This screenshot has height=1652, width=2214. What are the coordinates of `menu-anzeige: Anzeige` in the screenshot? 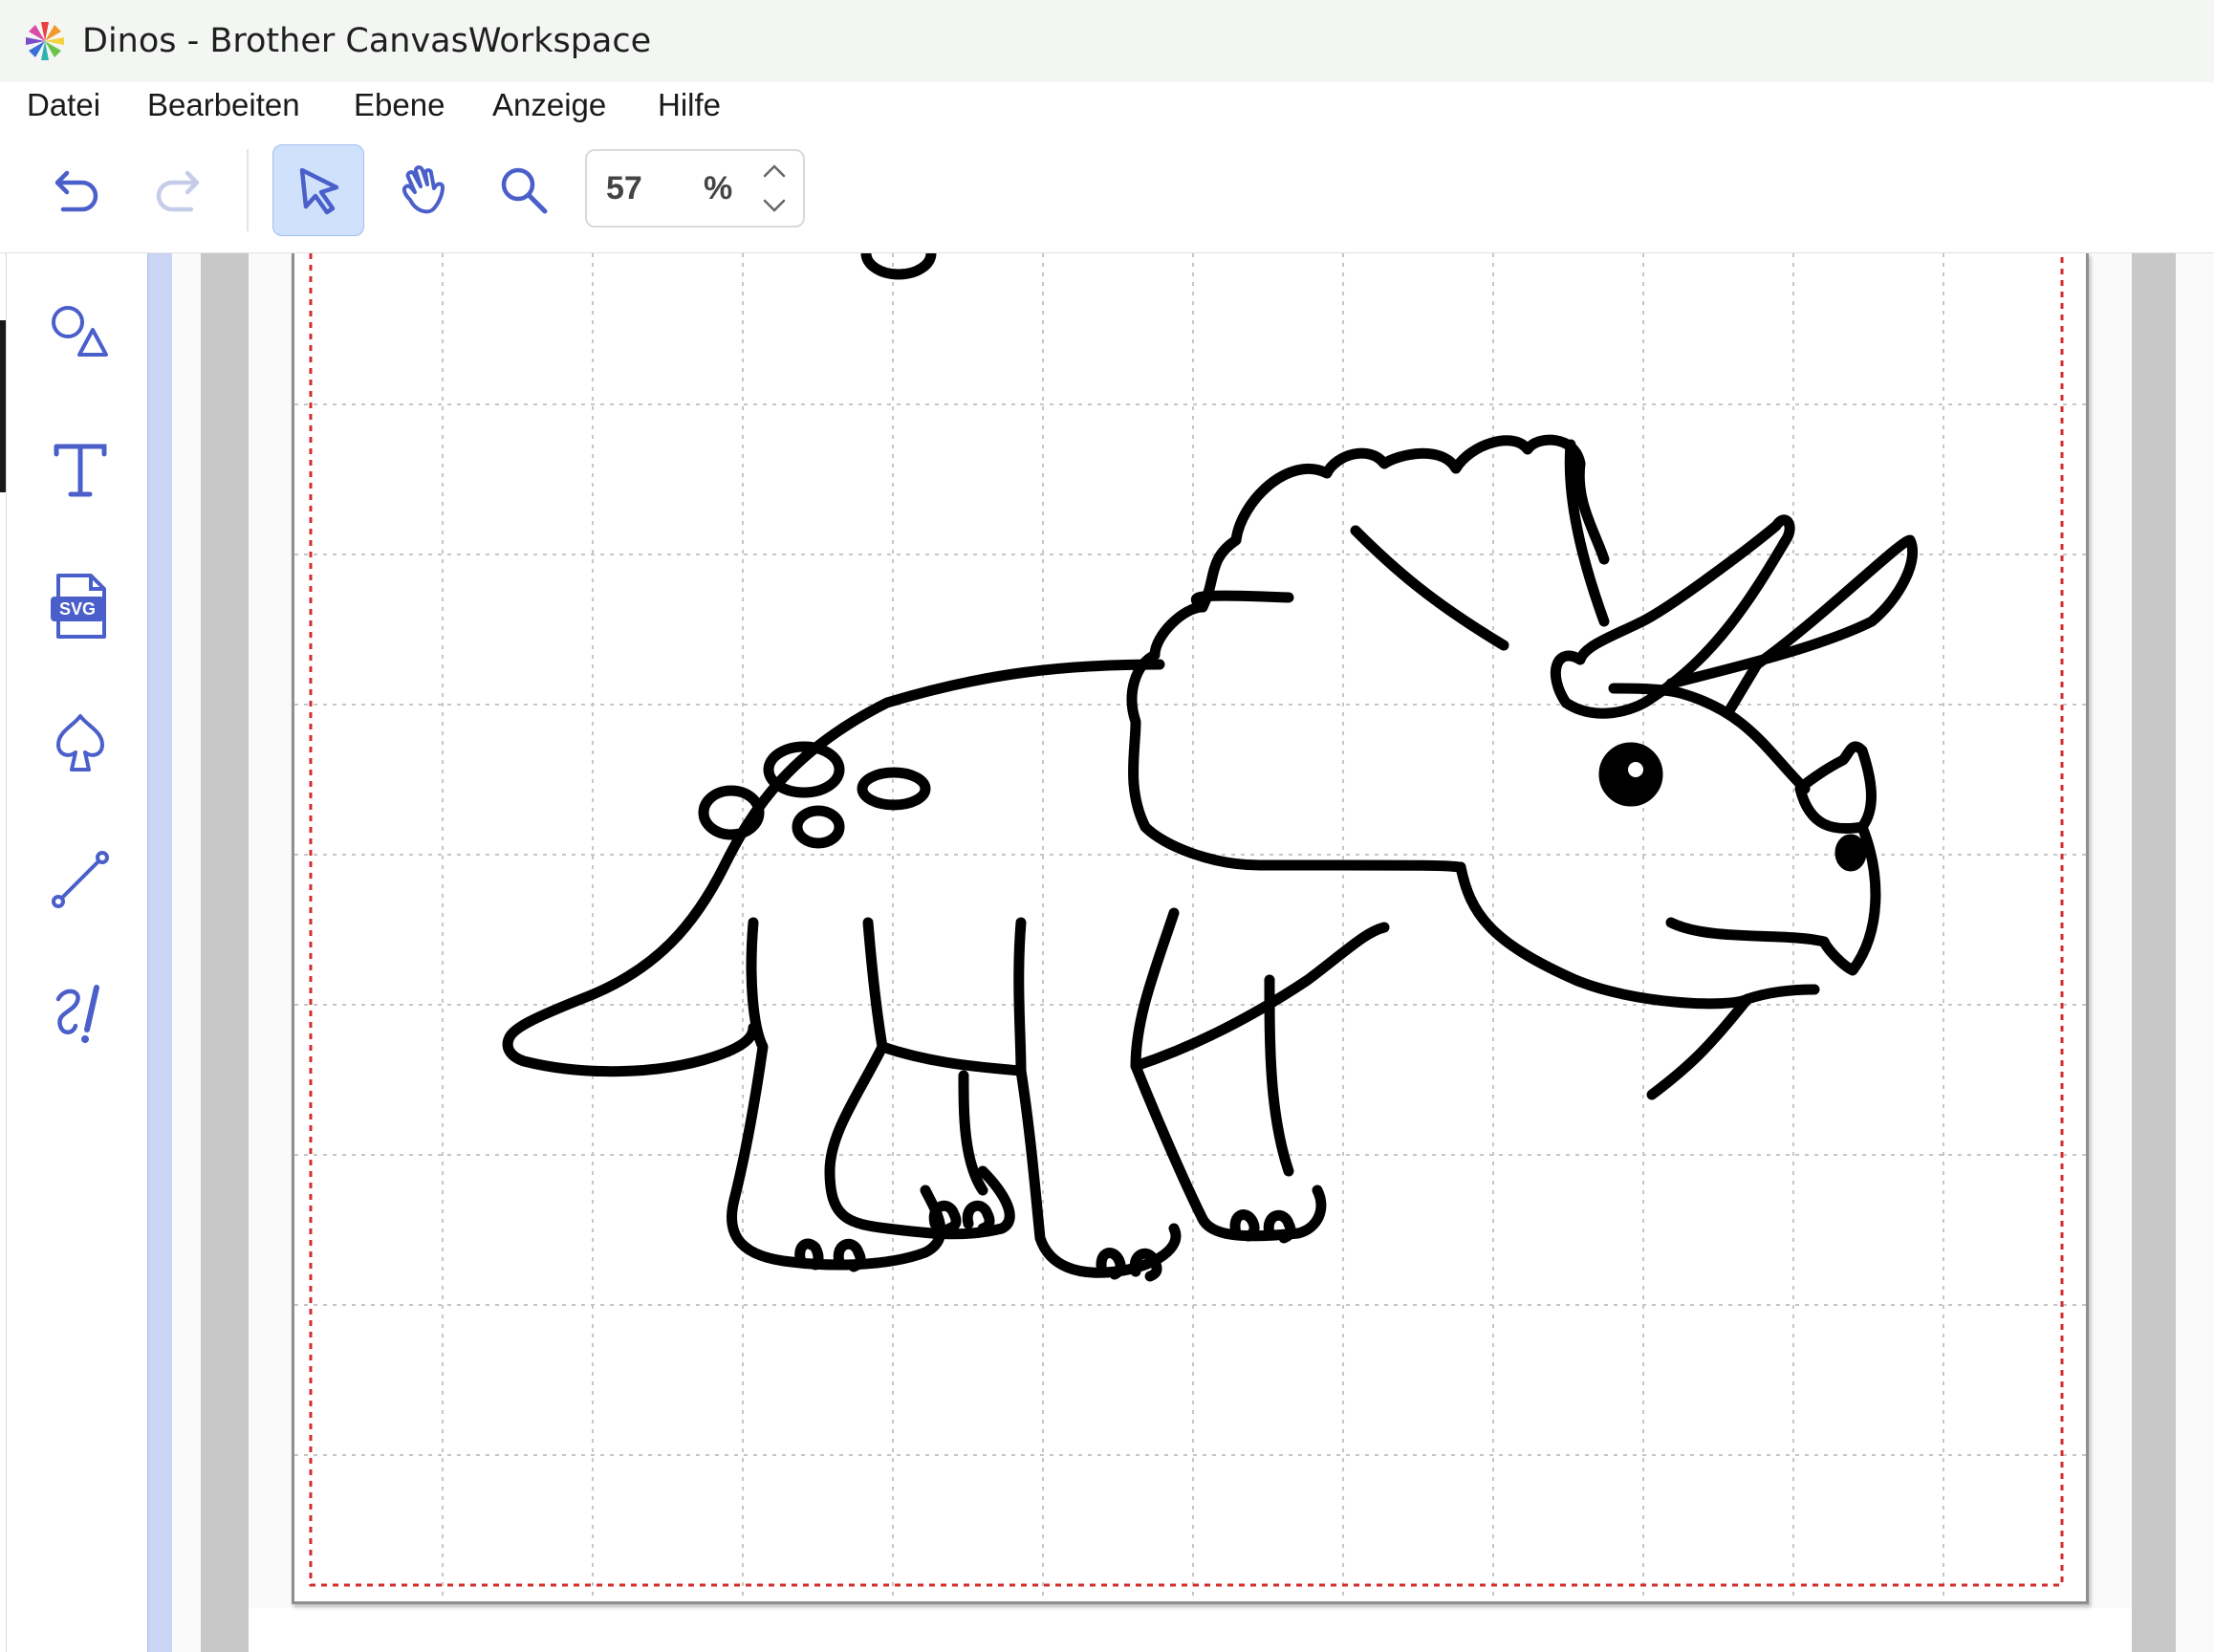 It's located at (549, 105).